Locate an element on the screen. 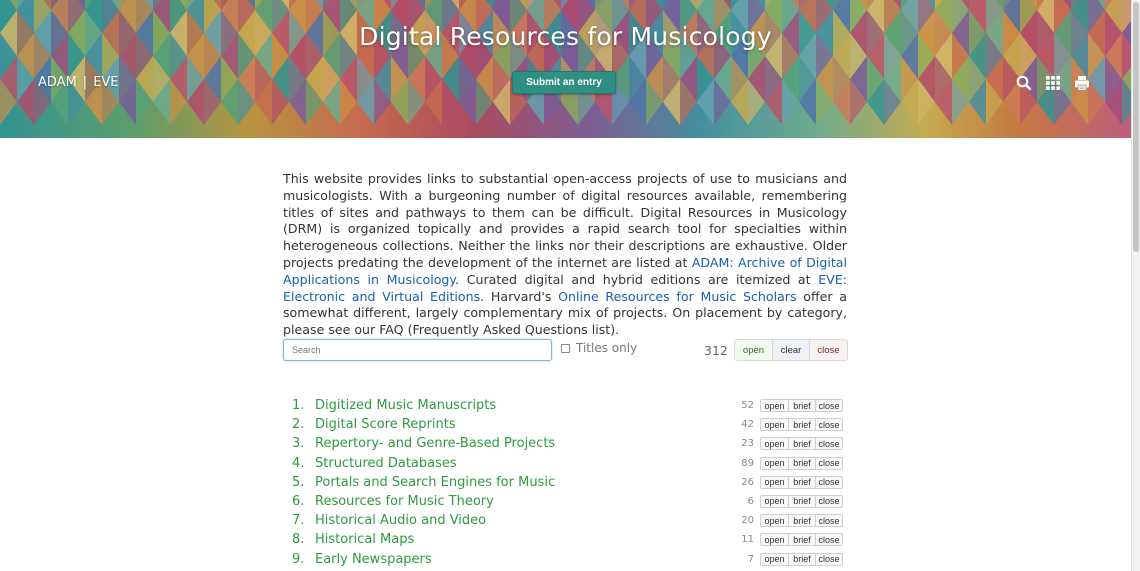 Image resolution: width=1140 pixels, height=571 pixels. submit-entry-button: Submit an entry is located at coordinates (564, 82).